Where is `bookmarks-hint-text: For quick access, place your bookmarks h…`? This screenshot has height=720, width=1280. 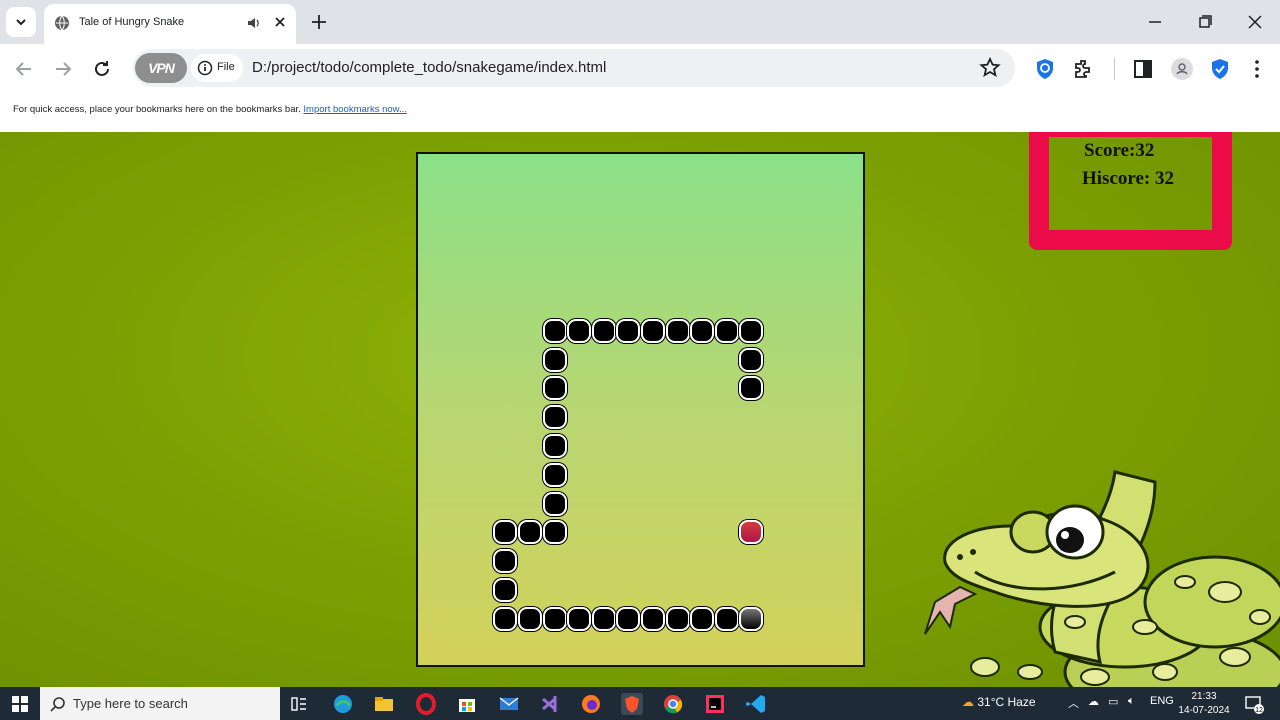 bookmarks-hint-text: For quick access, place your bookmarks h… is located at coordinates (157, 109).